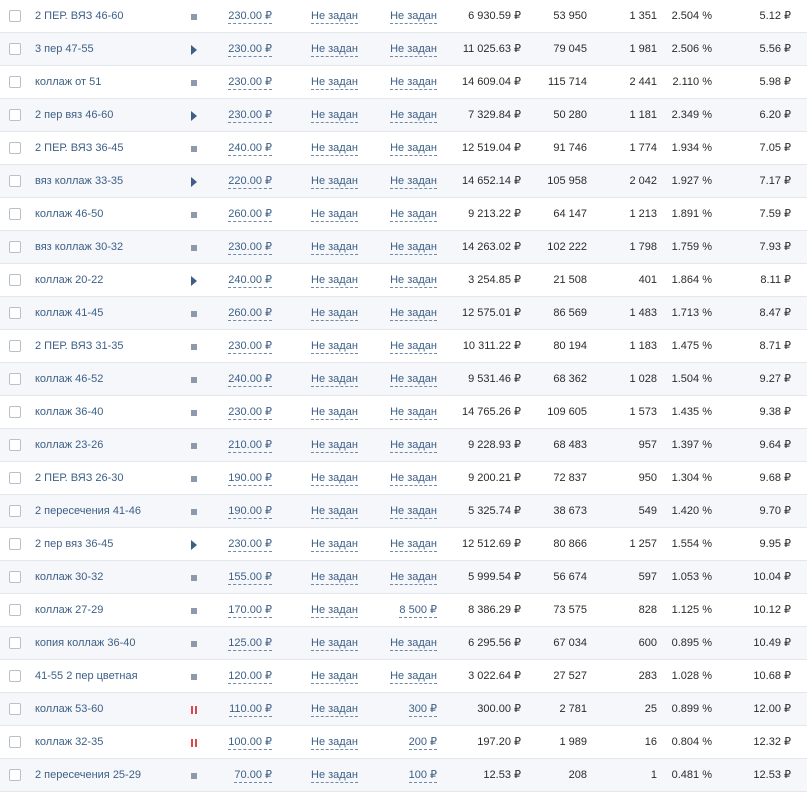  What do you see at coordinates (69, 610) in the screenshot?
I see `campaign-name-link: коллаж 27-29` at bounding box center [69, 610].